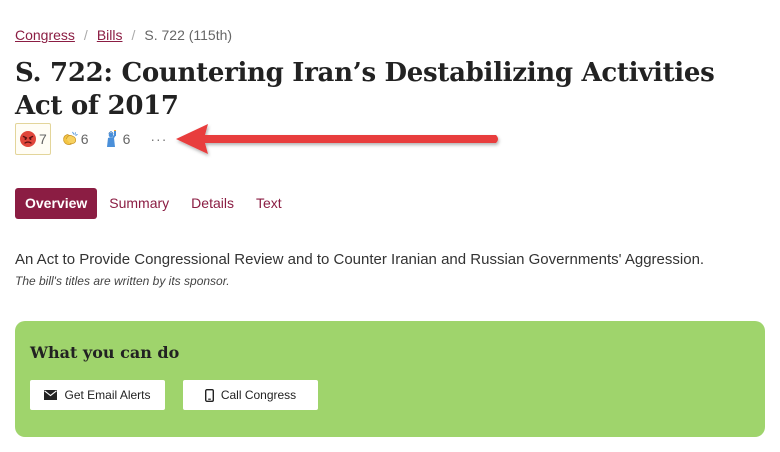 The height and width of the screenshot is (452, 780). Describe the element at coordinates (110, 35) in the screenshot. I see `breadcrumb-bills-link: Bills` at that location.